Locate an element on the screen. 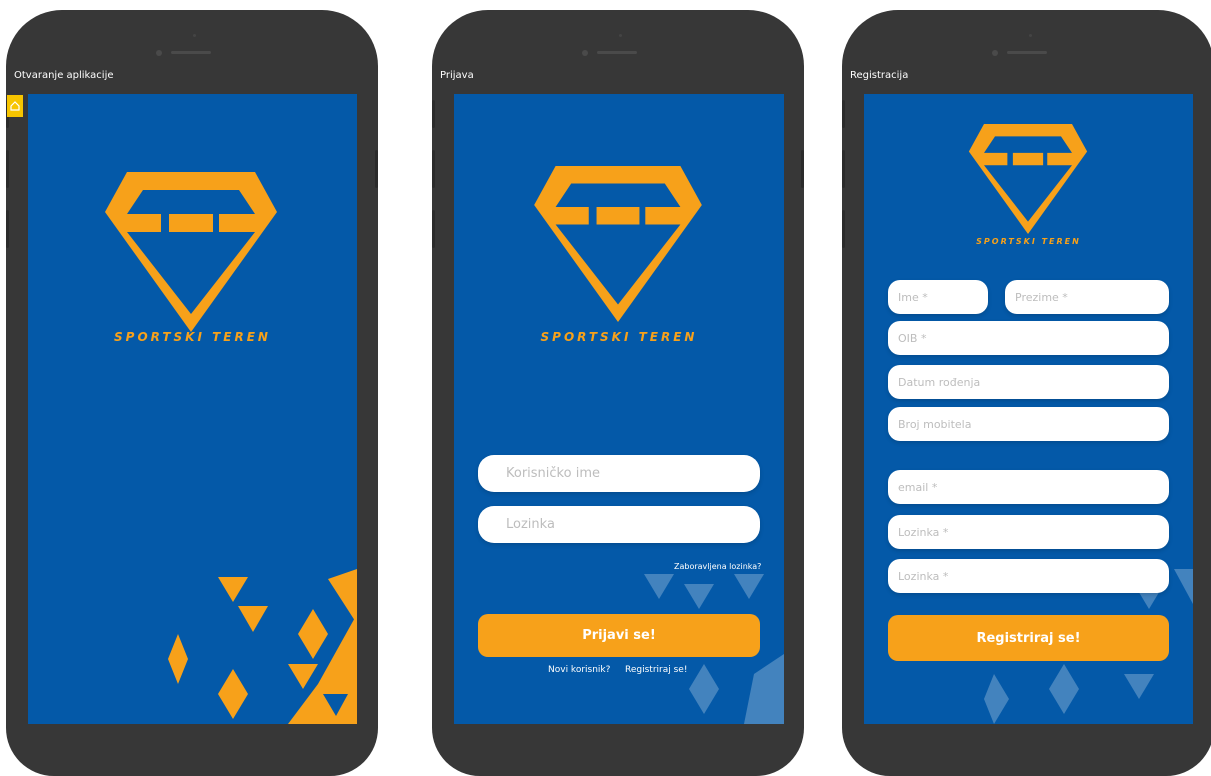 This screenshot has height=776, width=1211. new-user-text: Novi korisnik? is located at coordinates (579, 670).